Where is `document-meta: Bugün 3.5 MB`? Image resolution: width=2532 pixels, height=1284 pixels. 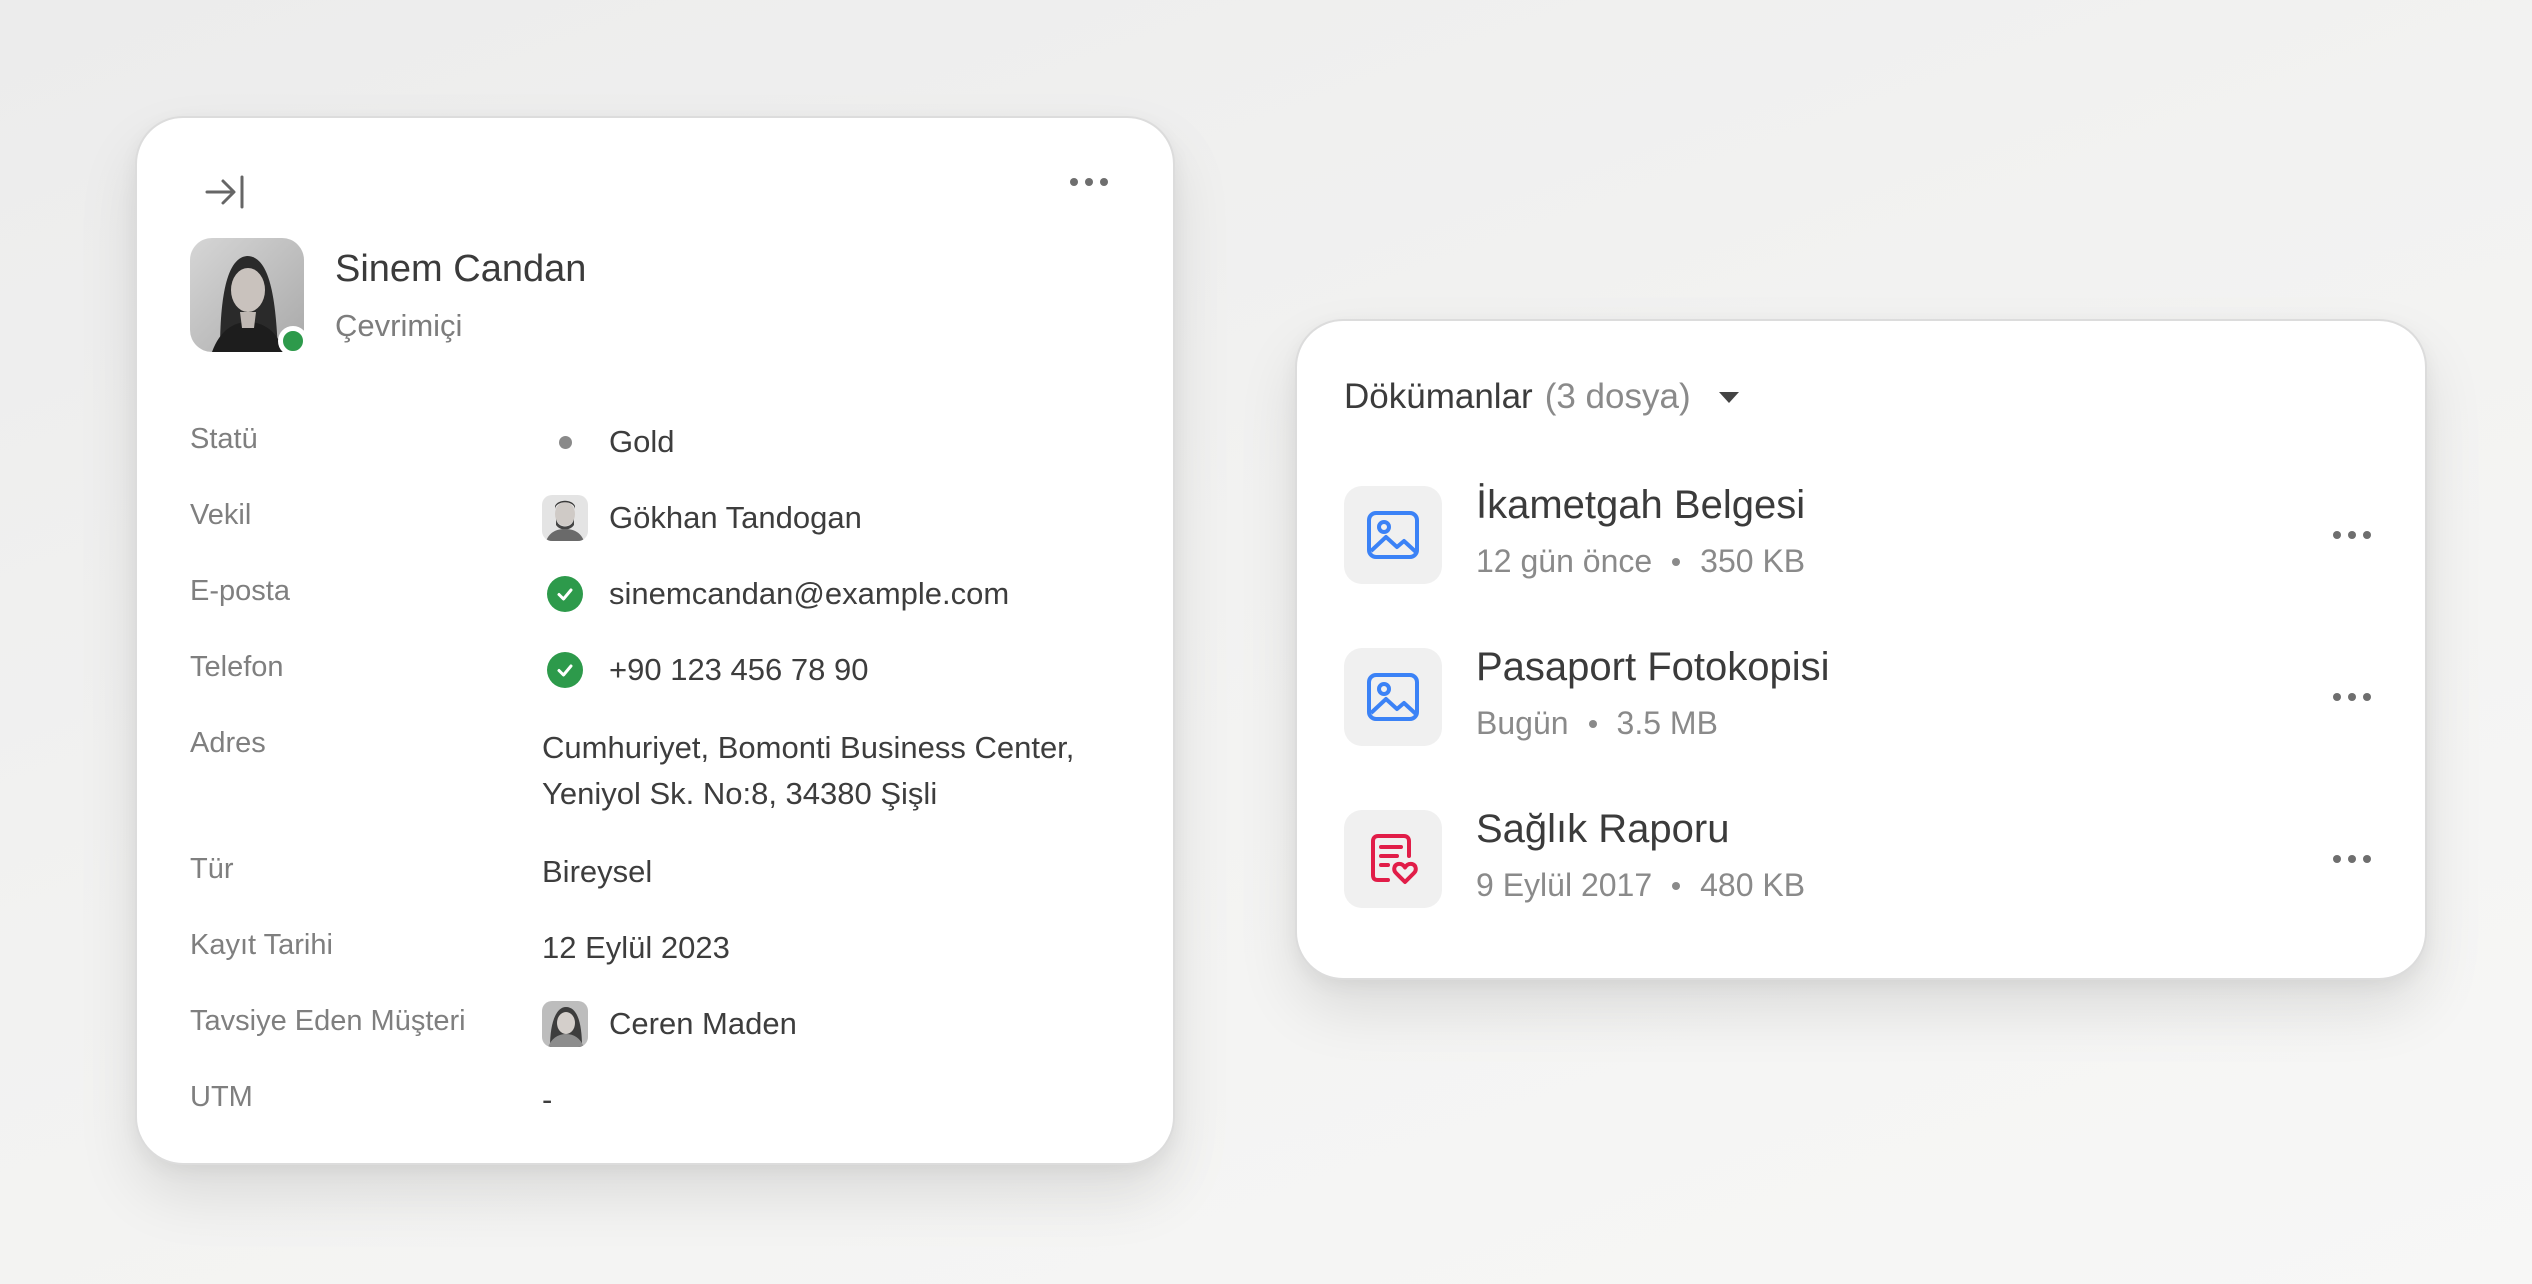 document-meta: Bugün 3.5 MB is located at coordinates (1597, 723).